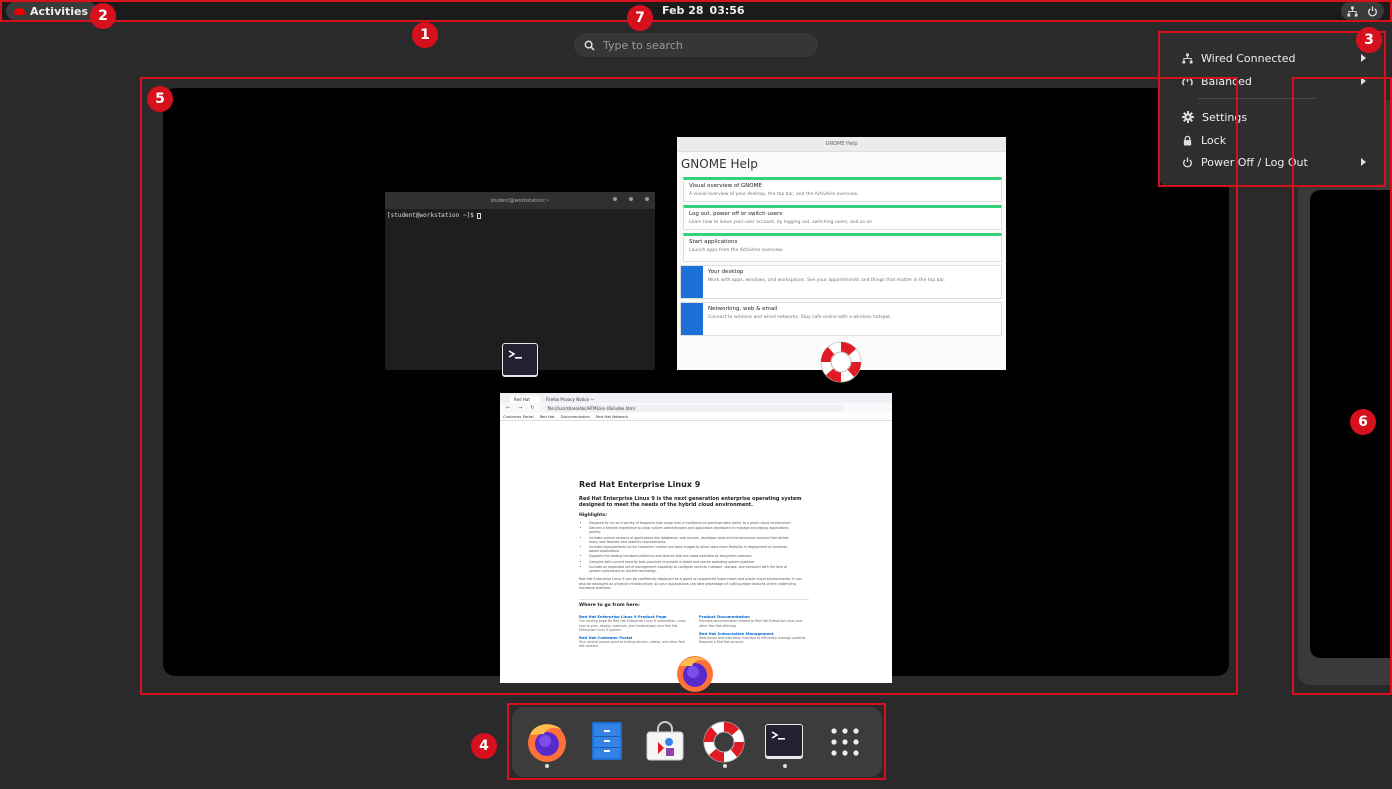 The image size is (1392, 789). What do you see at coordinates (1342, 386) in the screenshot?
I see `annotation-box-next-workspace` at bounding box center [1342, 386].